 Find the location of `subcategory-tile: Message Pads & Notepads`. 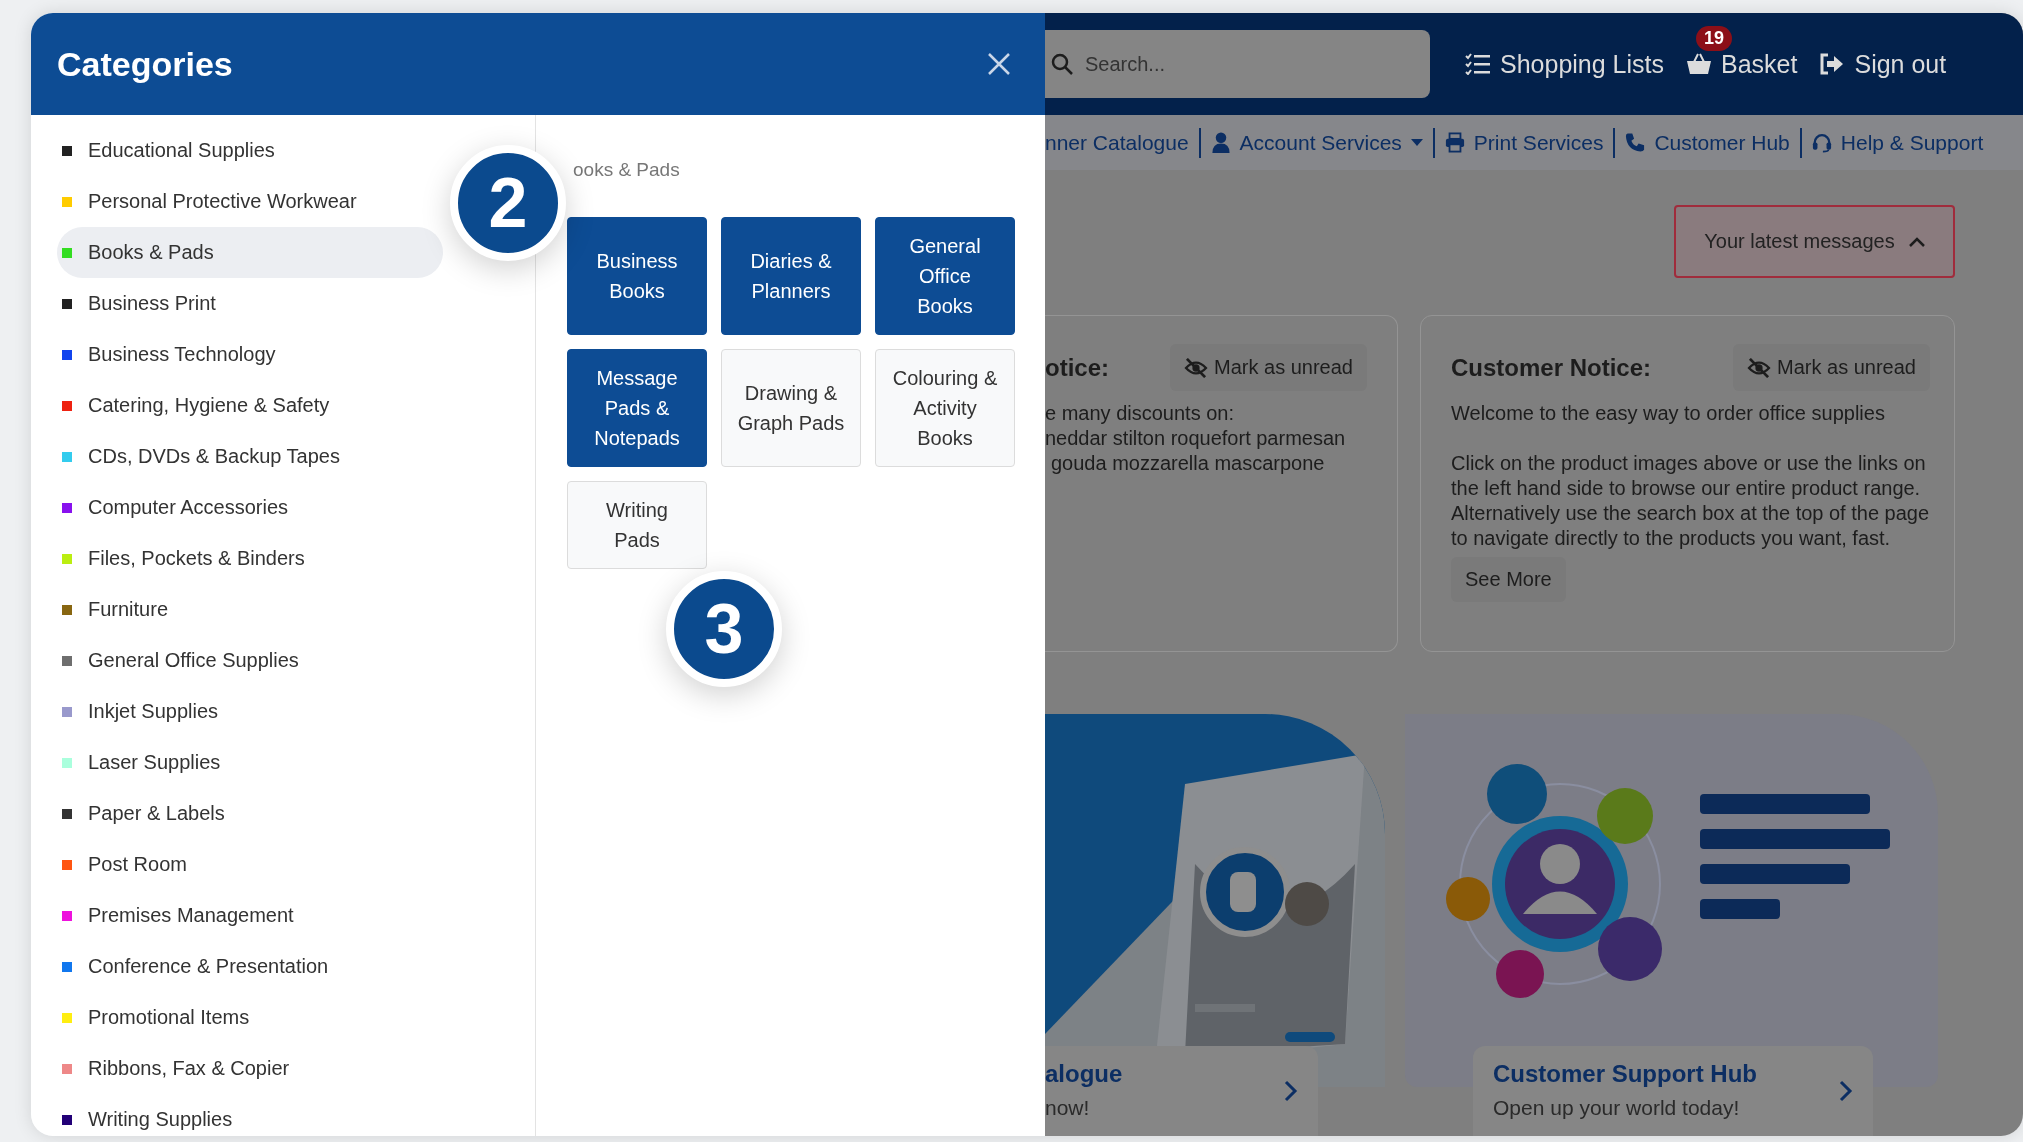

subcategory-tile: Message Pads & Notepads is located at coordinates (637, 408).